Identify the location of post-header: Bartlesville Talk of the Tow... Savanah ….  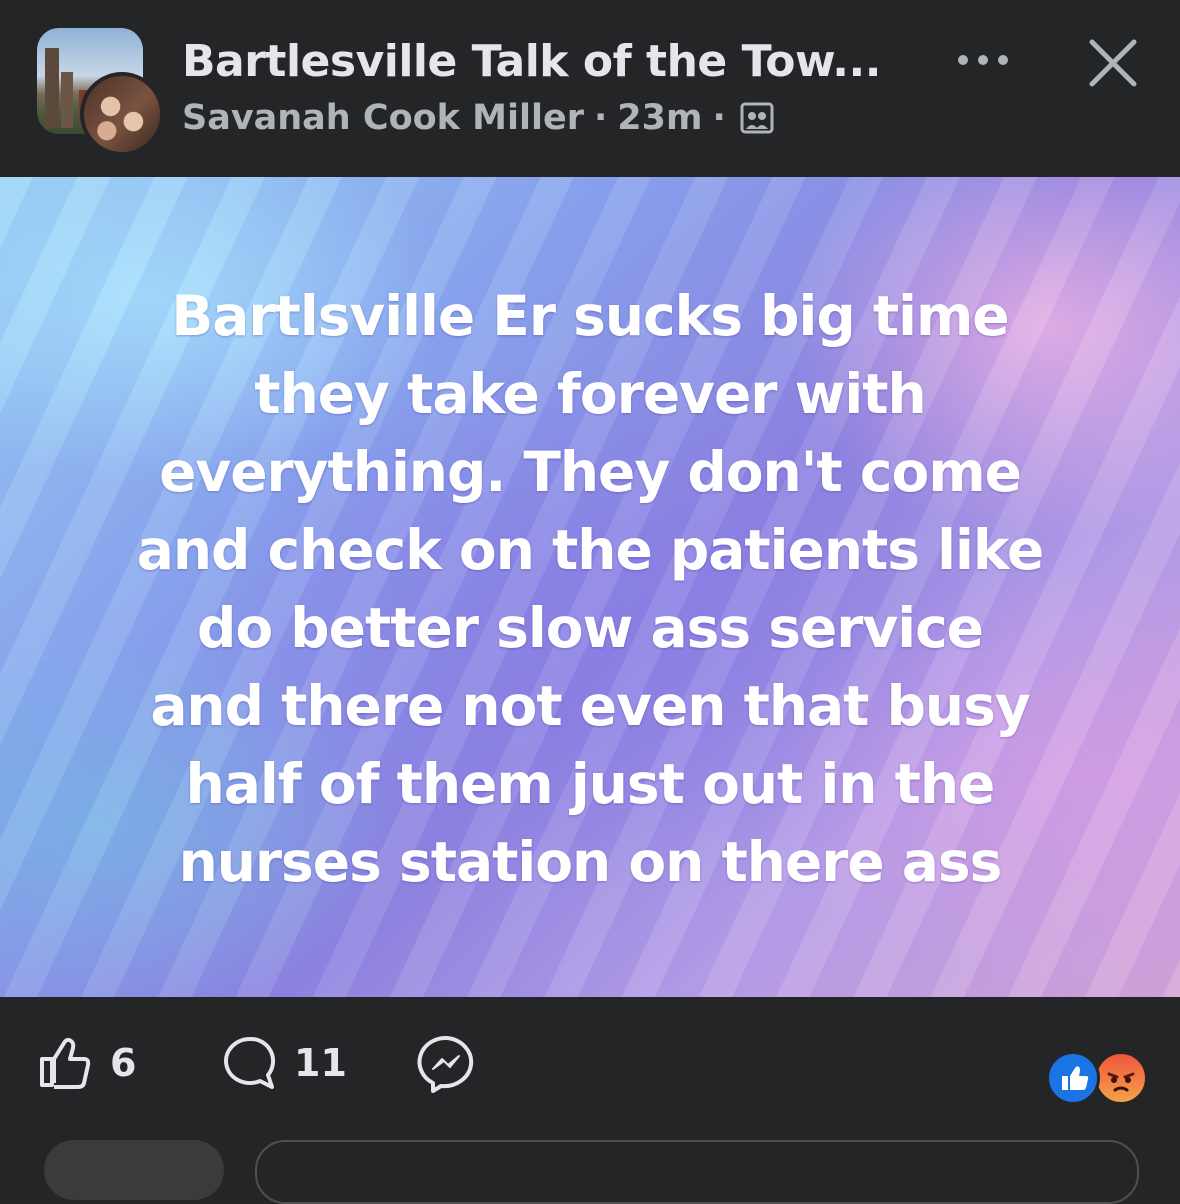
(590, 88).